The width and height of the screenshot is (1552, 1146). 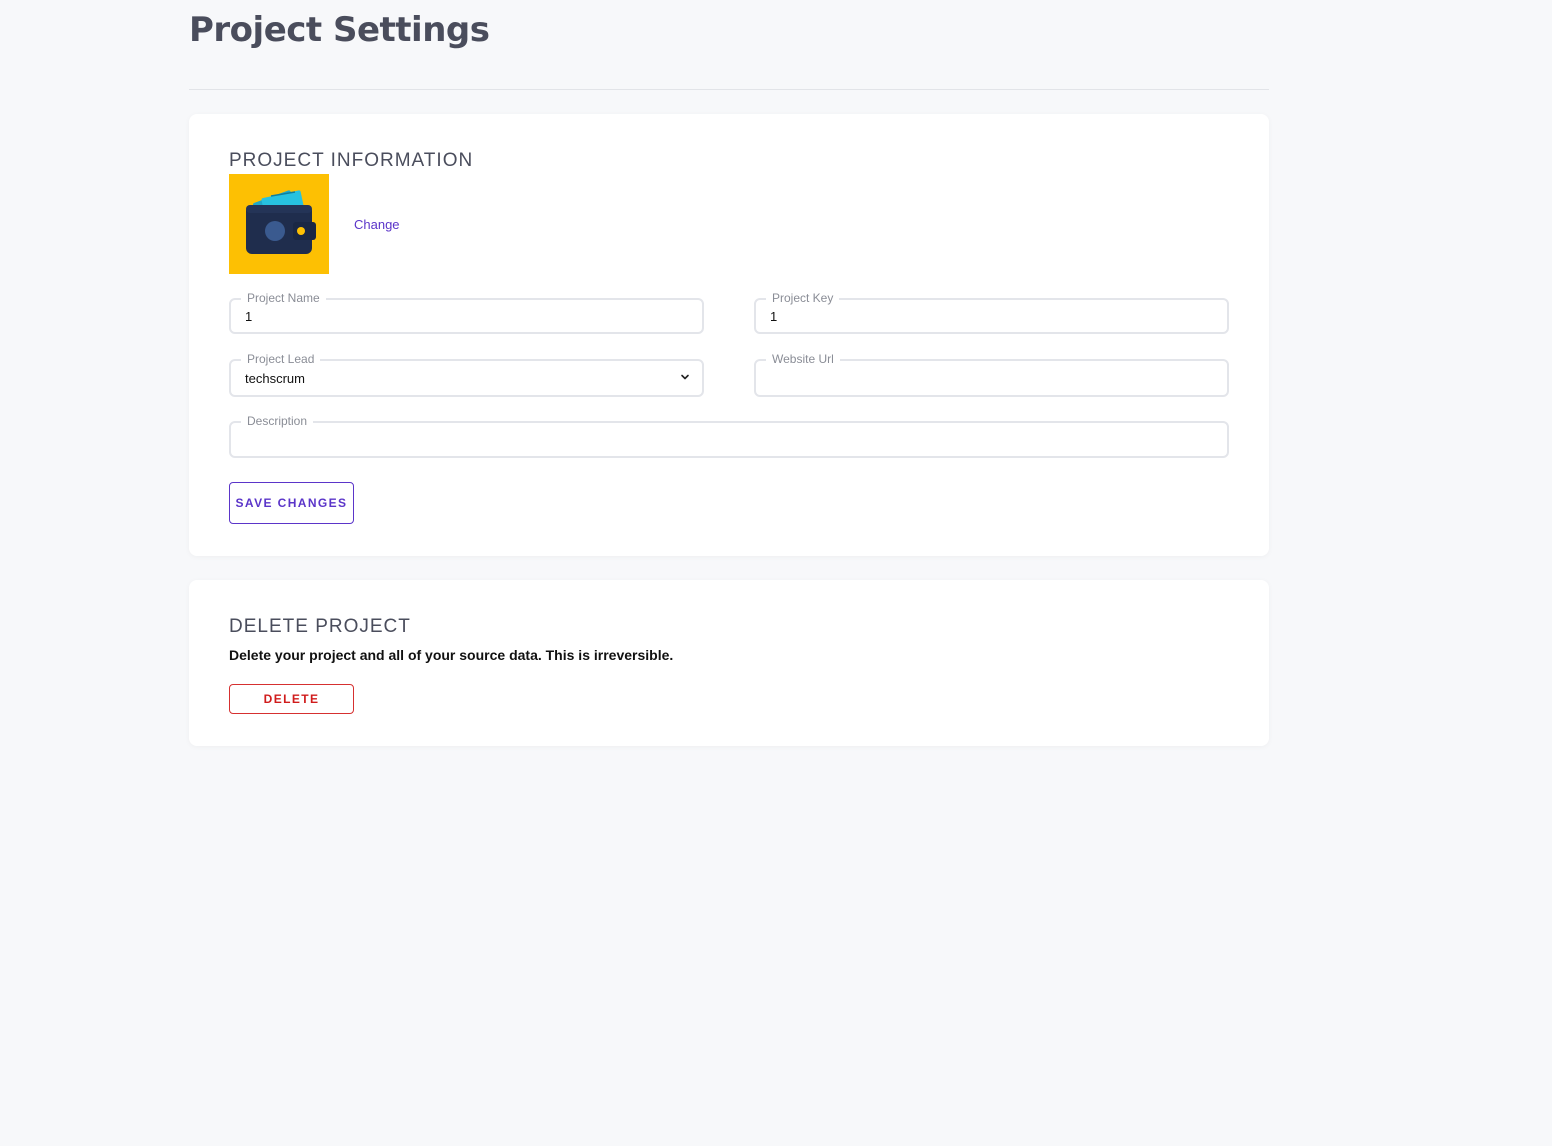 I want to click on project-name-field: Project Name 1, so click(x=466, y=312).